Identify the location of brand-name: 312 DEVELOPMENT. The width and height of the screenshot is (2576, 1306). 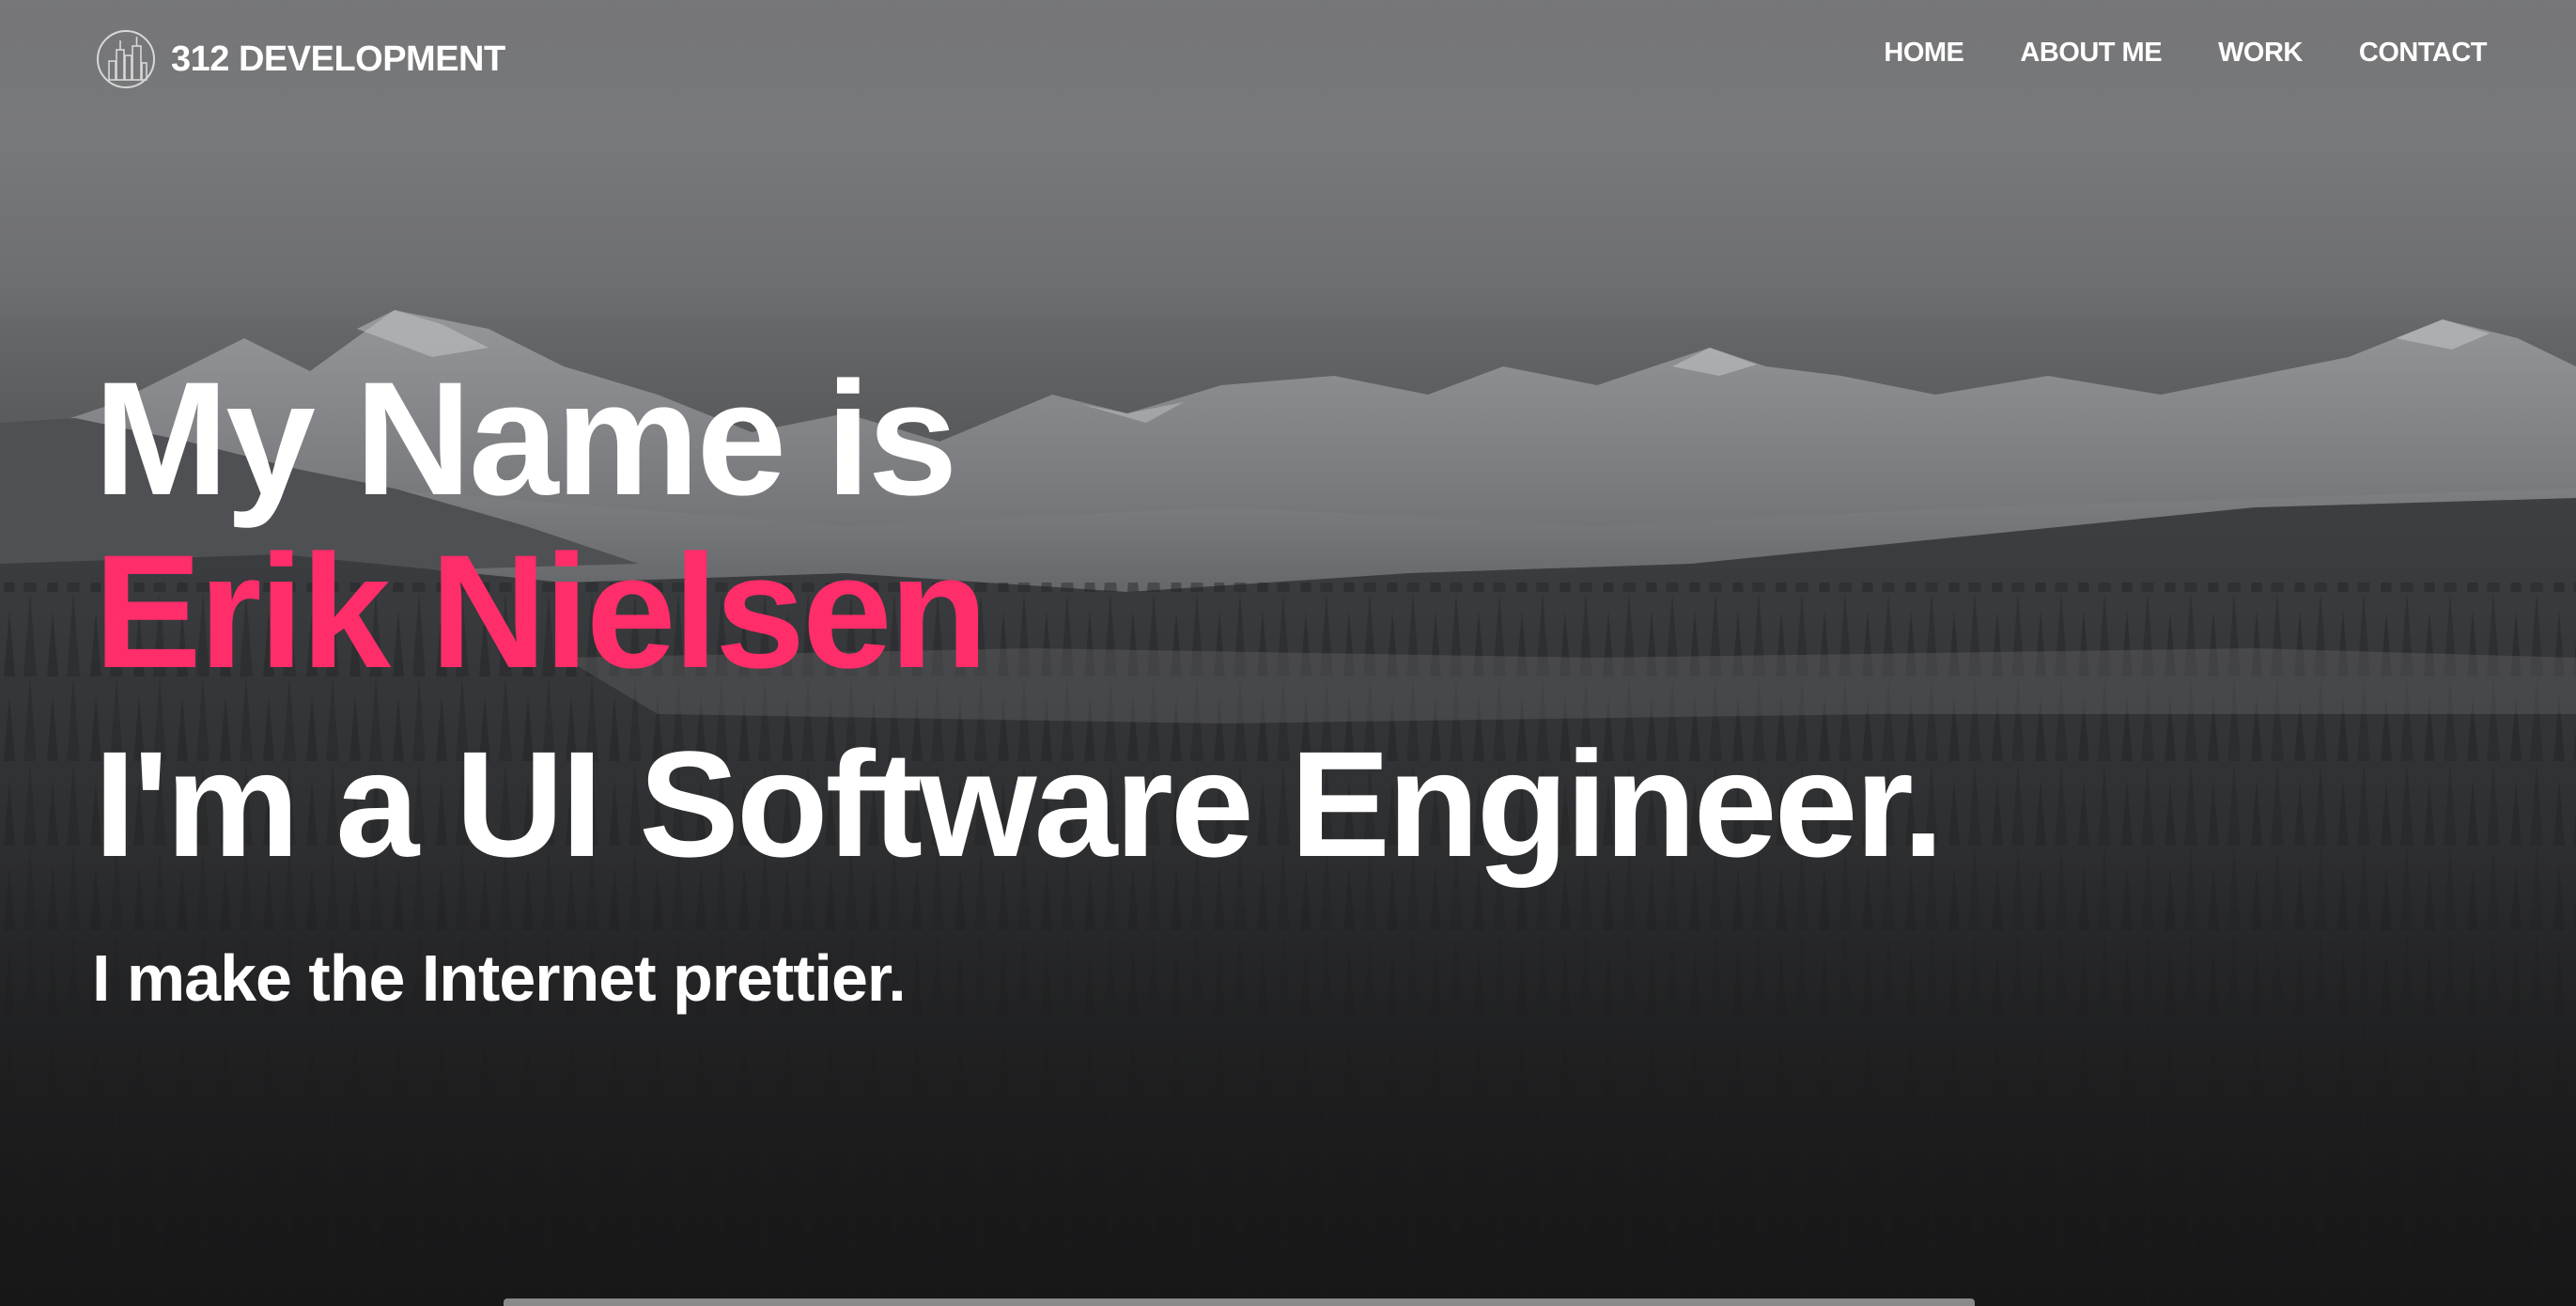
(338, 59).